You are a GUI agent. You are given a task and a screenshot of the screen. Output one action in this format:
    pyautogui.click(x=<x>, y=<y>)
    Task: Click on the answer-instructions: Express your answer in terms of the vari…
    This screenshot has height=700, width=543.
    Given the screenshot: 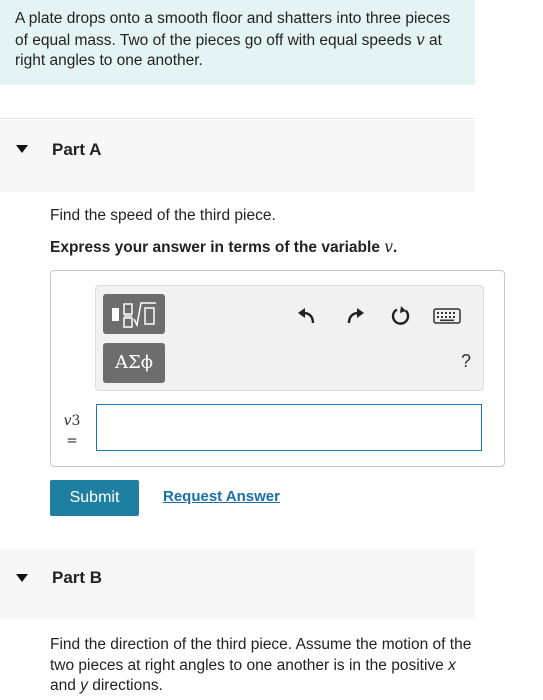 What is the action you would take?
    pyautogui.click(x=223, y=247)
    